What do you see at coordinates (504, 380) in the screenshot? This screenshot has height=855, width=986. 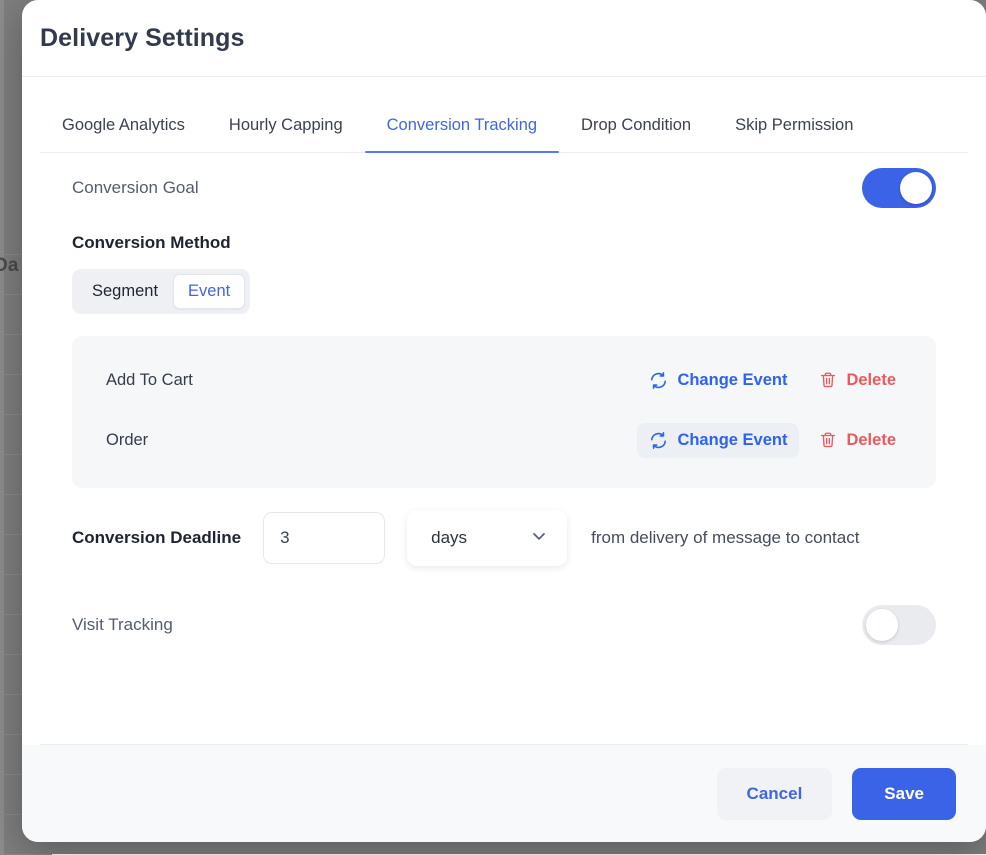 I see `event-row: Add To Cart Change Event` at bounding box center [504, 380].